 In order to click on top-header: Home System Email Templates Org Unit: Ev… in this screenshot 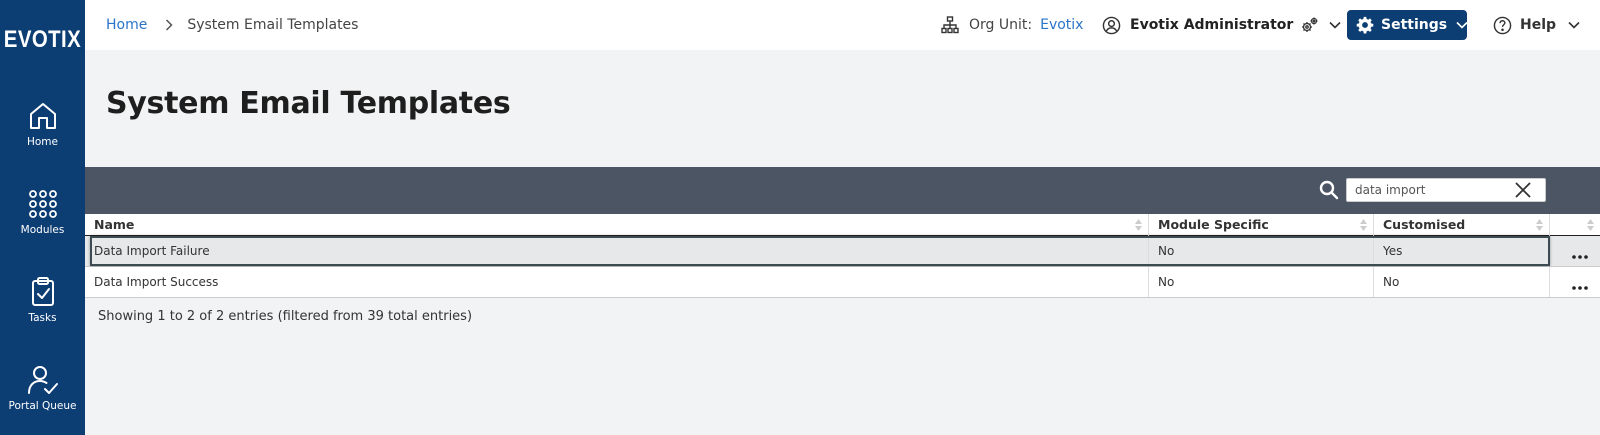, I will do `click(842, 25)`.